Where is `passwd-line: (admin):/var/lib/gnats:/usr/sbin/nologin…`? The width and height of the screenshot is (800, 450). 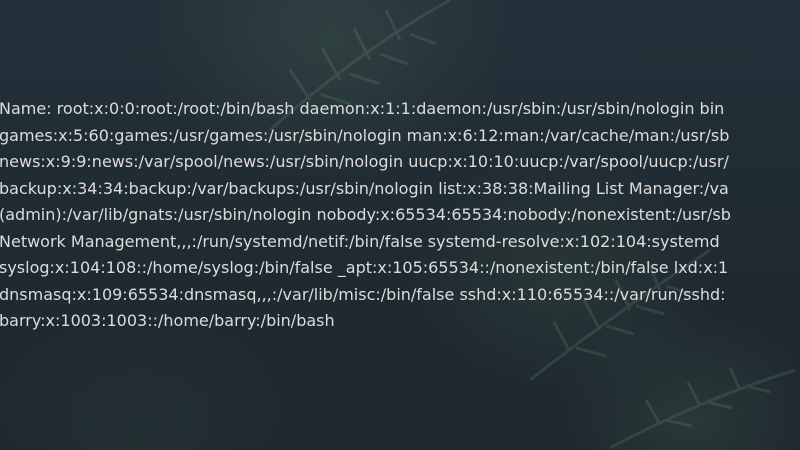
passwd-line: (admin):/var/lib/gnats:/usr/sbin/nologin… is located at coordinates (365, 214).